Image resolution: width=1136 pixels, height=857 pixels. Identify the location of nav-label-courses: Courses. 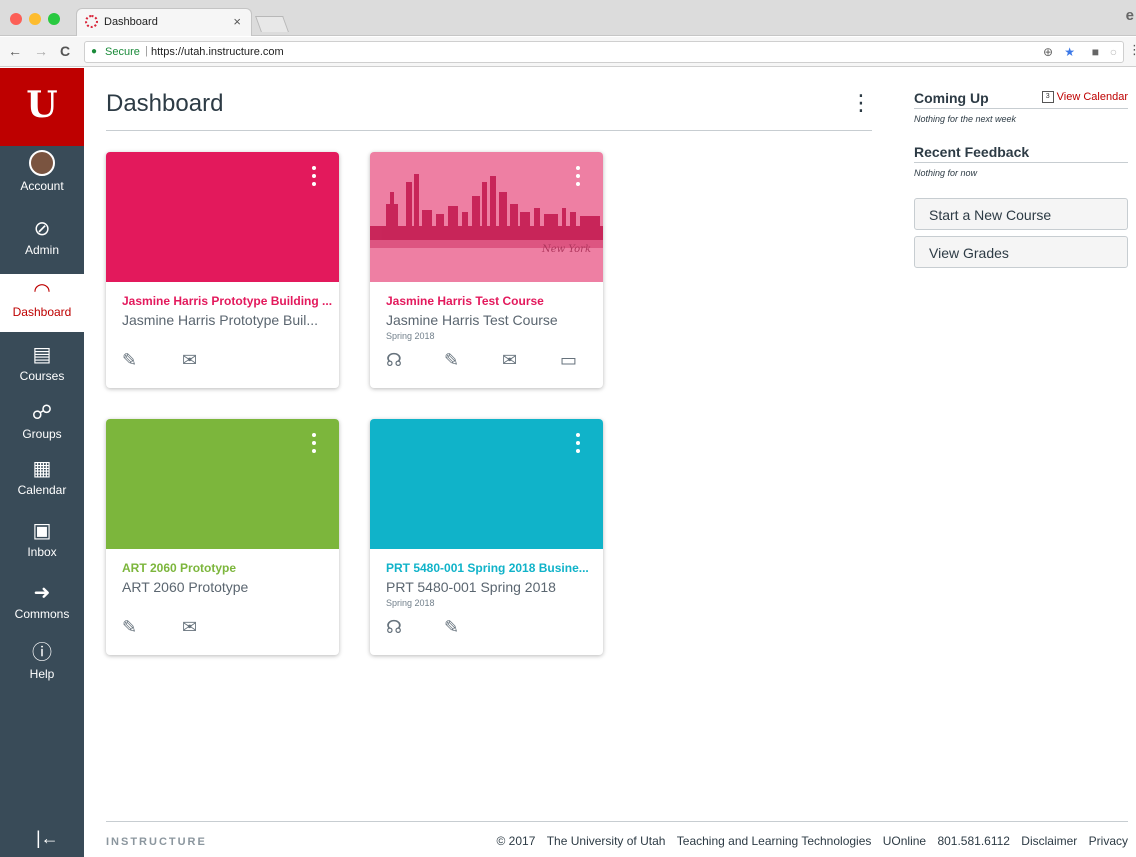
(42, 376).